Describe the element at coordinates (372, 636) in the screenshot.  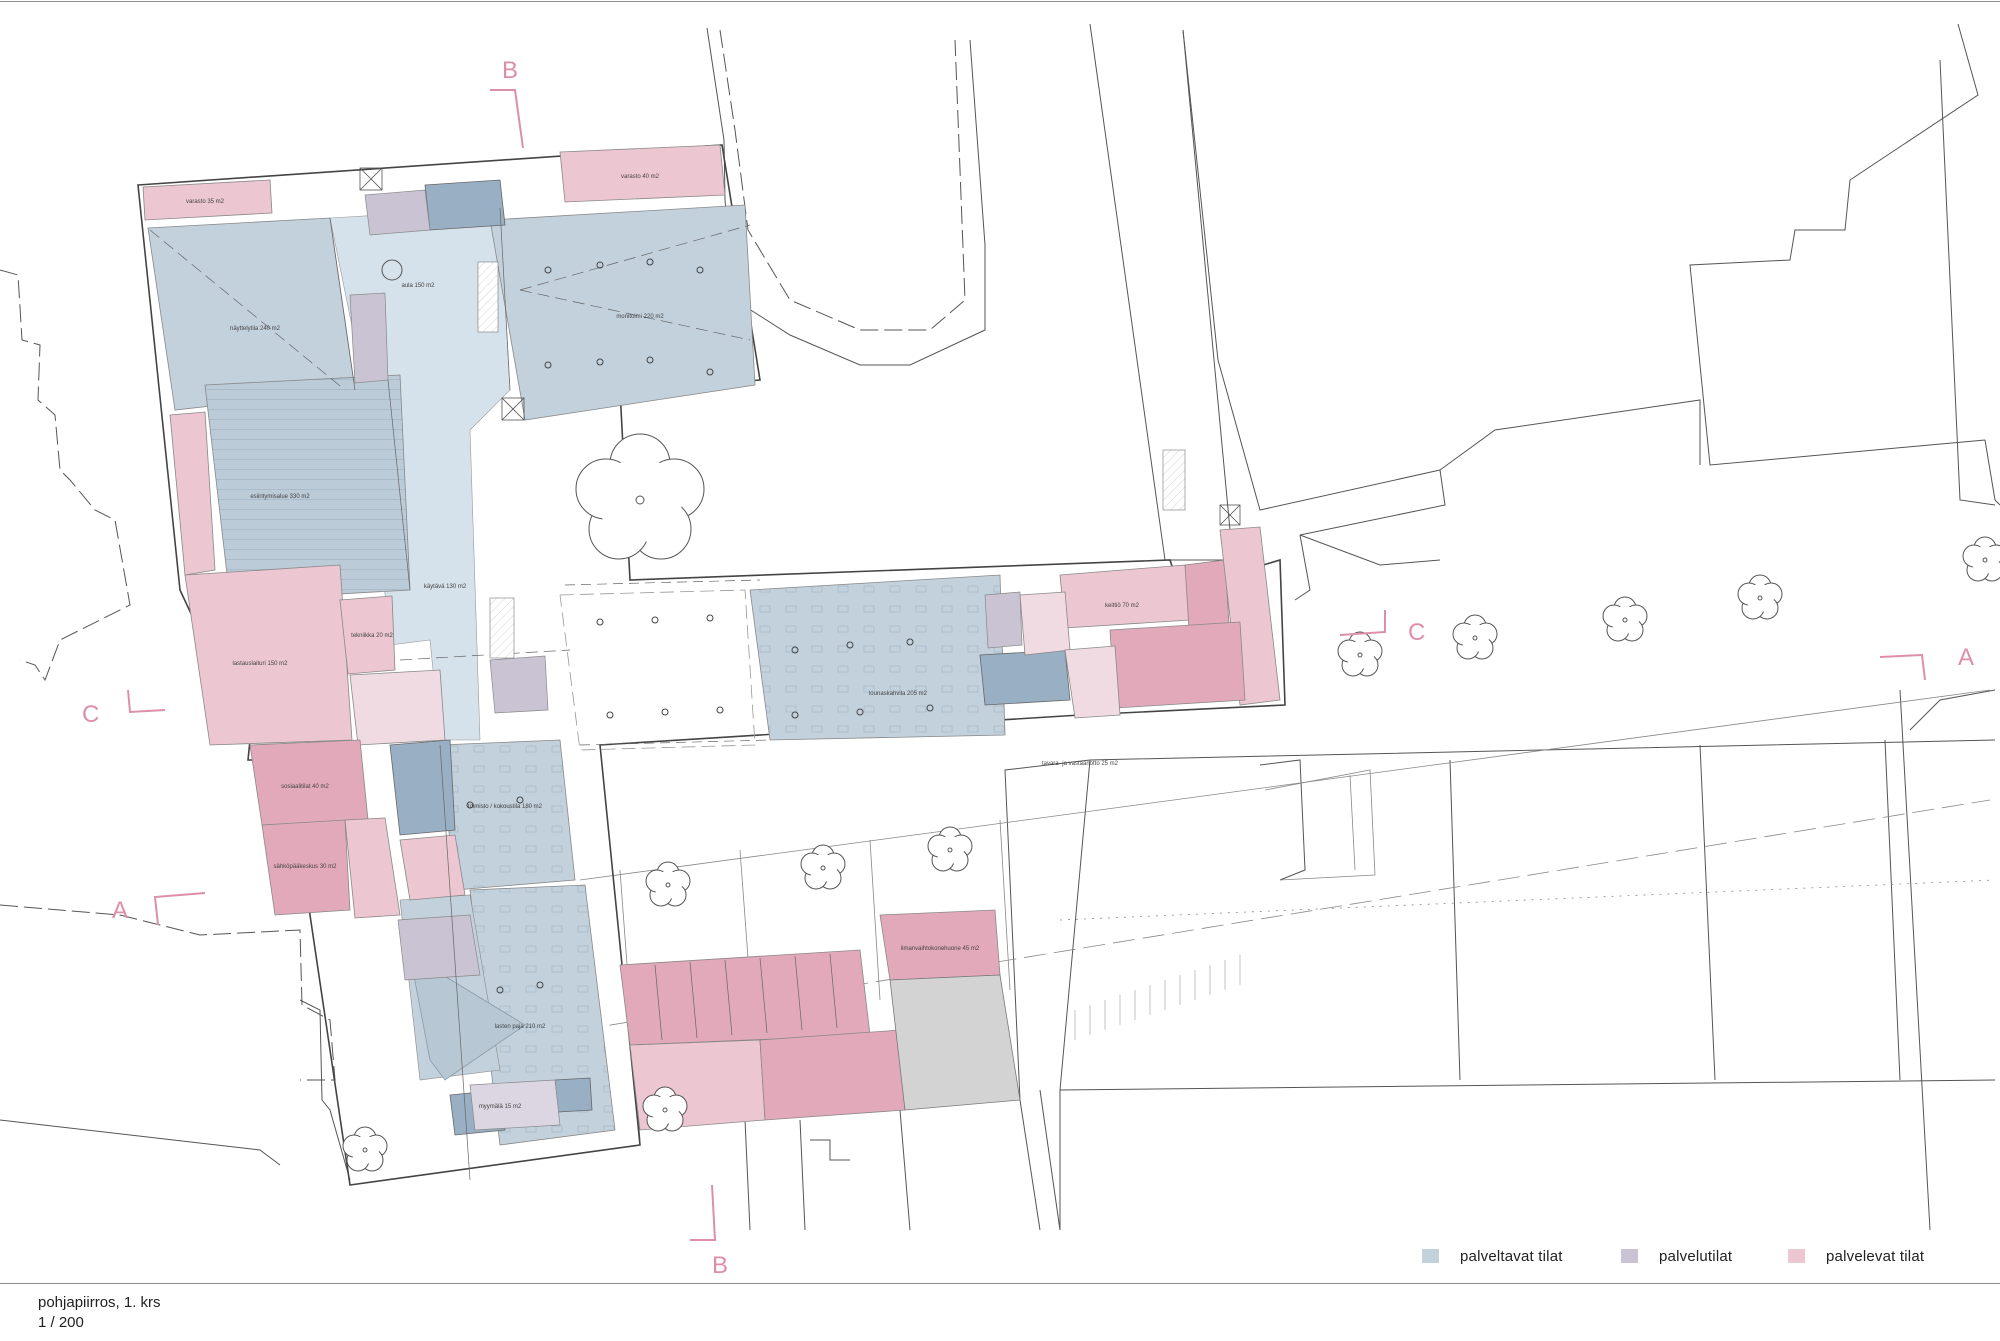
I see `room-label: tekniikka 20 m2` at that location.